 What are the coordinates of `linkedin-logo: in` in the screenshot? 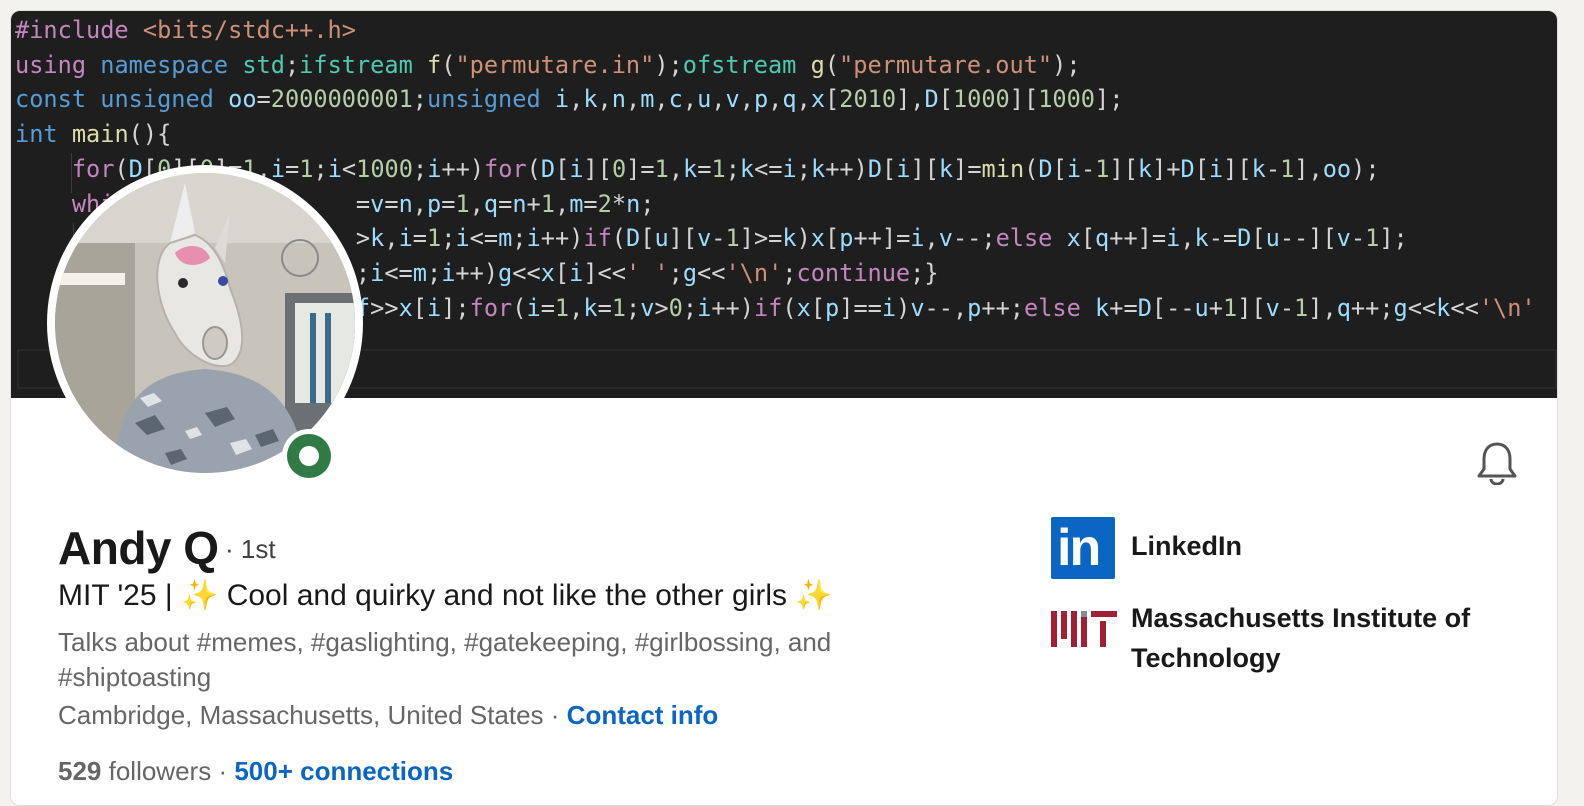 It's located at (1083, 548).